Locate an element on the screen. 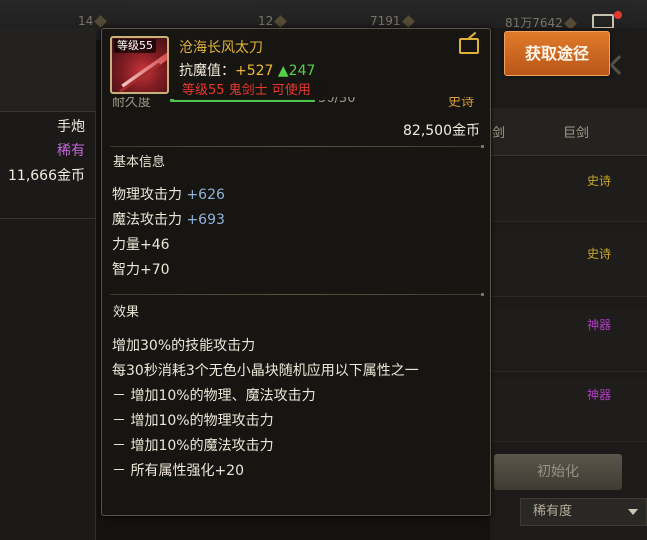 Image resolution: width=647 pixels, height=540 pixels. durability-label: 耐久度 is located at coordinates (132, 103).